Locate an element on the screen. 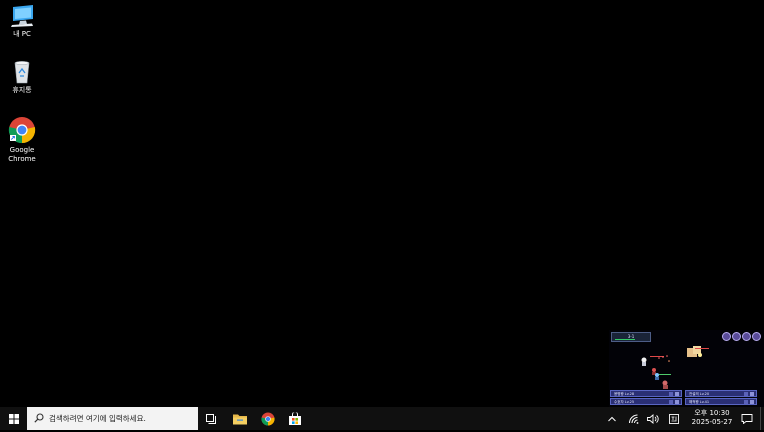 The width and height of the screenshot is (764, 432). windows-logo-icon is located at coordinates (13, 418).